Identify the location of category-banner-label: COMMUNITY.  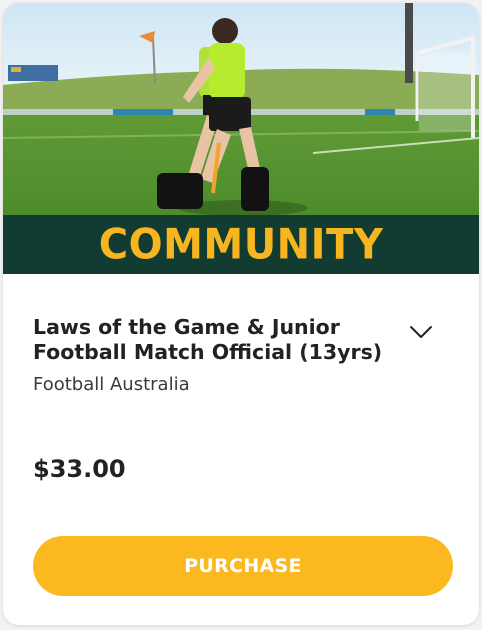
(241, 244).